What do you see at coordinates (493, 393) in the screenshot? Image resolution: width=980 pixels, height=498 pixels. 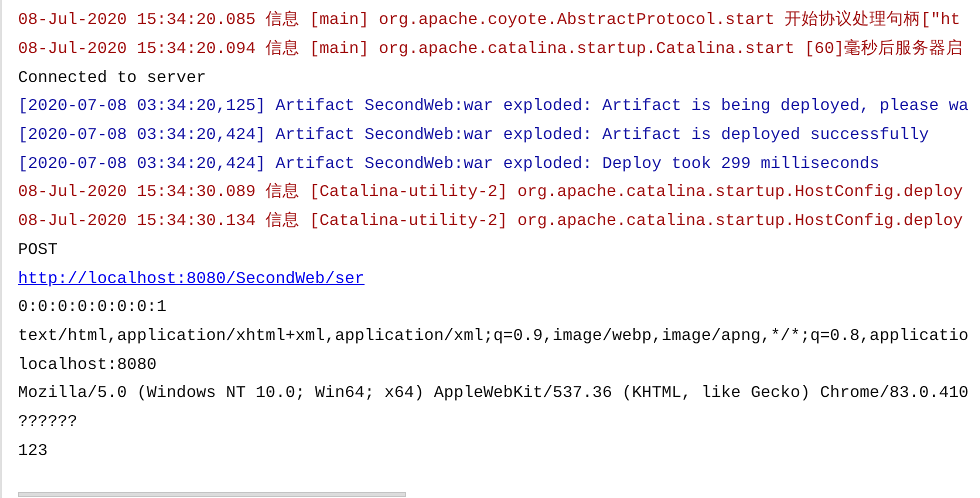 I see `console-line: Mozilla/5.0 (Windows NT 10.0; Win64; x64) AppleWebKit/537.36 (KHTML, like Gecko) Chrome/83.0.410` at bounding box center [493, 393].